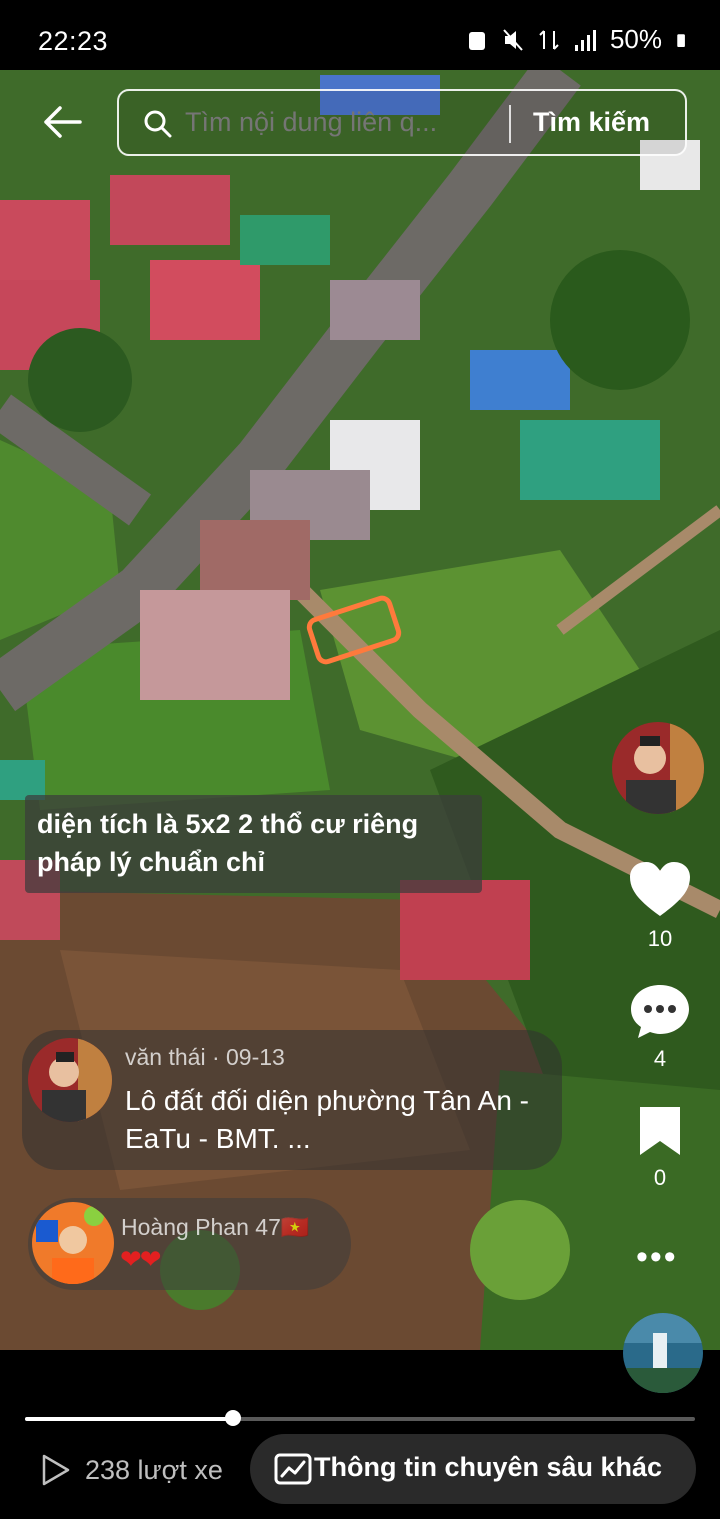  I want to click on status-icons: 50%, so click(578, 39).